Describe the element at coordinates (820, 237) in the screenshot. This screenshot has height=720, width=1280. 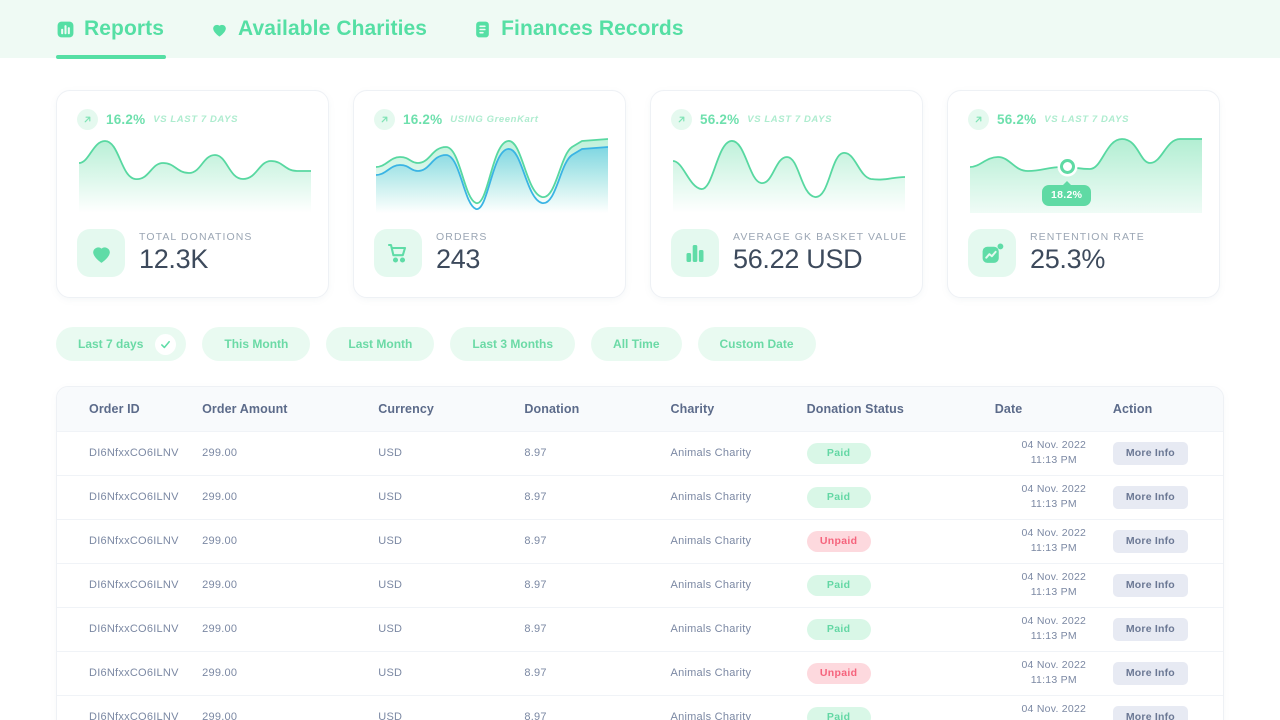
I see `kpi-label: AVERAGE GK BASKET VALUE` at that location.